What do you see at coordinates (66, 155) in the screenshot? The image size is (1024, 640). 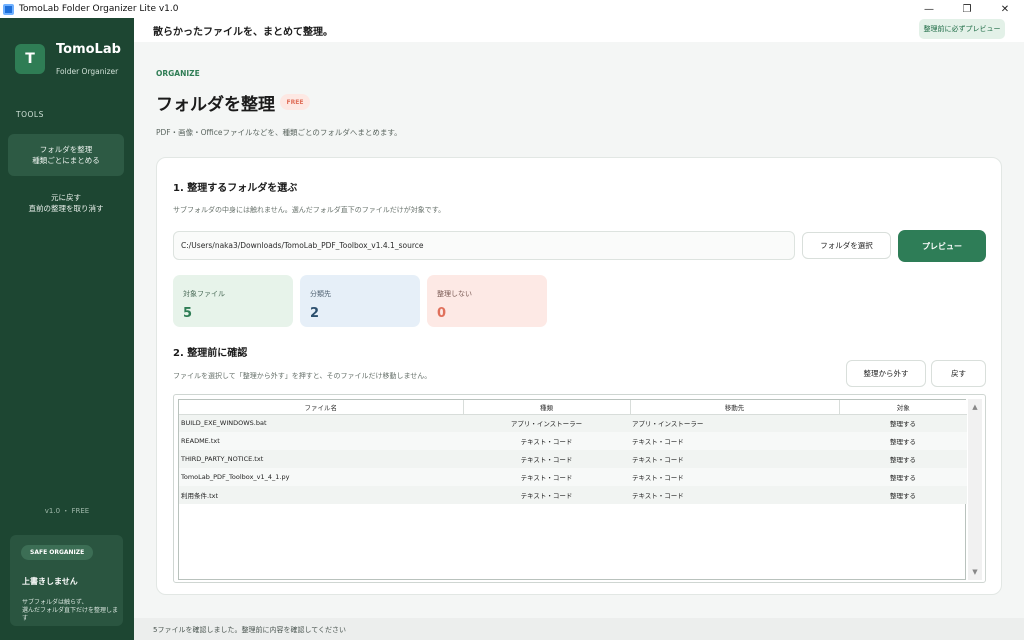 I see `sidebar-item-organize: フォルダを整理 種類ごとにまとめる` at bounding box center [66, 155].